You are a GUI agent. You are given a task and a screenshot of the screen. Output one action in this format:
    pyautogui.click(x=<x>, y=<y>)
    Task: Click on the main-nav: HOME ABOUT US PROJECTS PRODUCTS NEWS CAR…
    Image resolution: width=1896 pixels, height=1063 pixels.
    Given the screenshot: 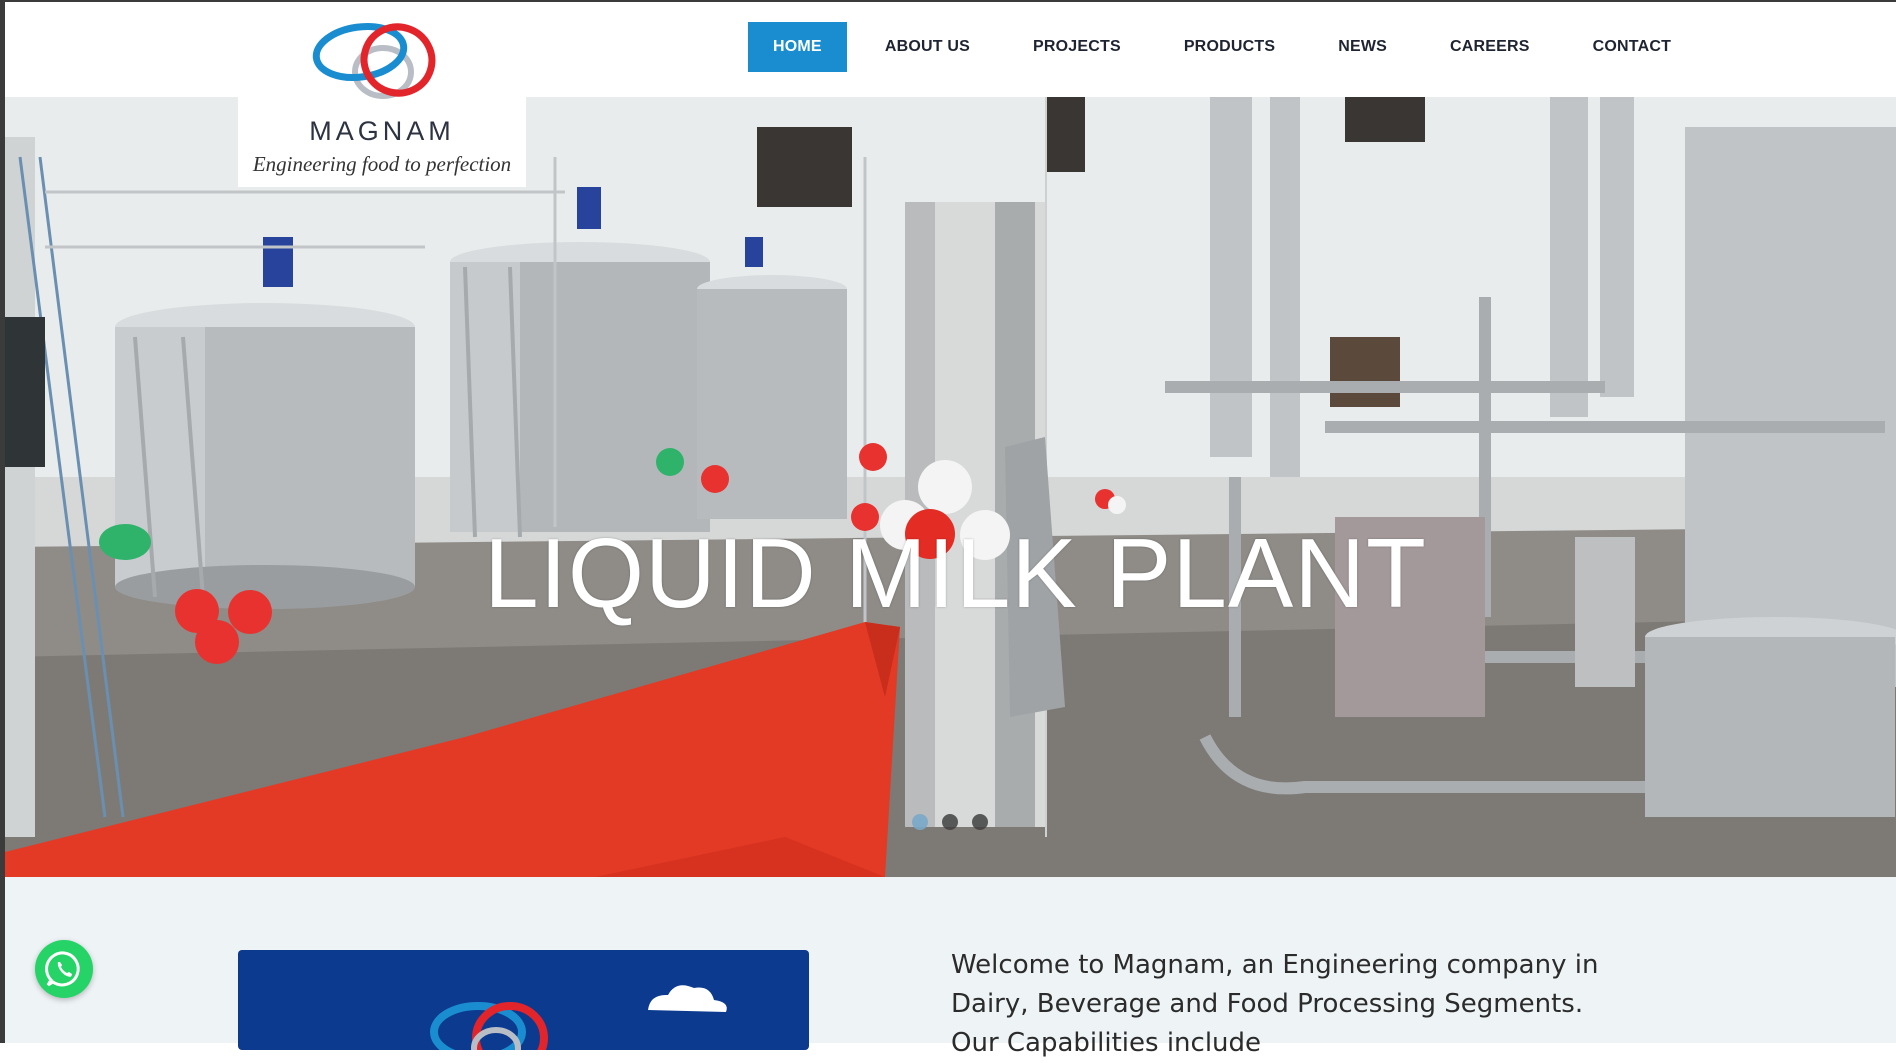 What is the action you would take?
    pyautogui.click(x=1228, y=47)
    